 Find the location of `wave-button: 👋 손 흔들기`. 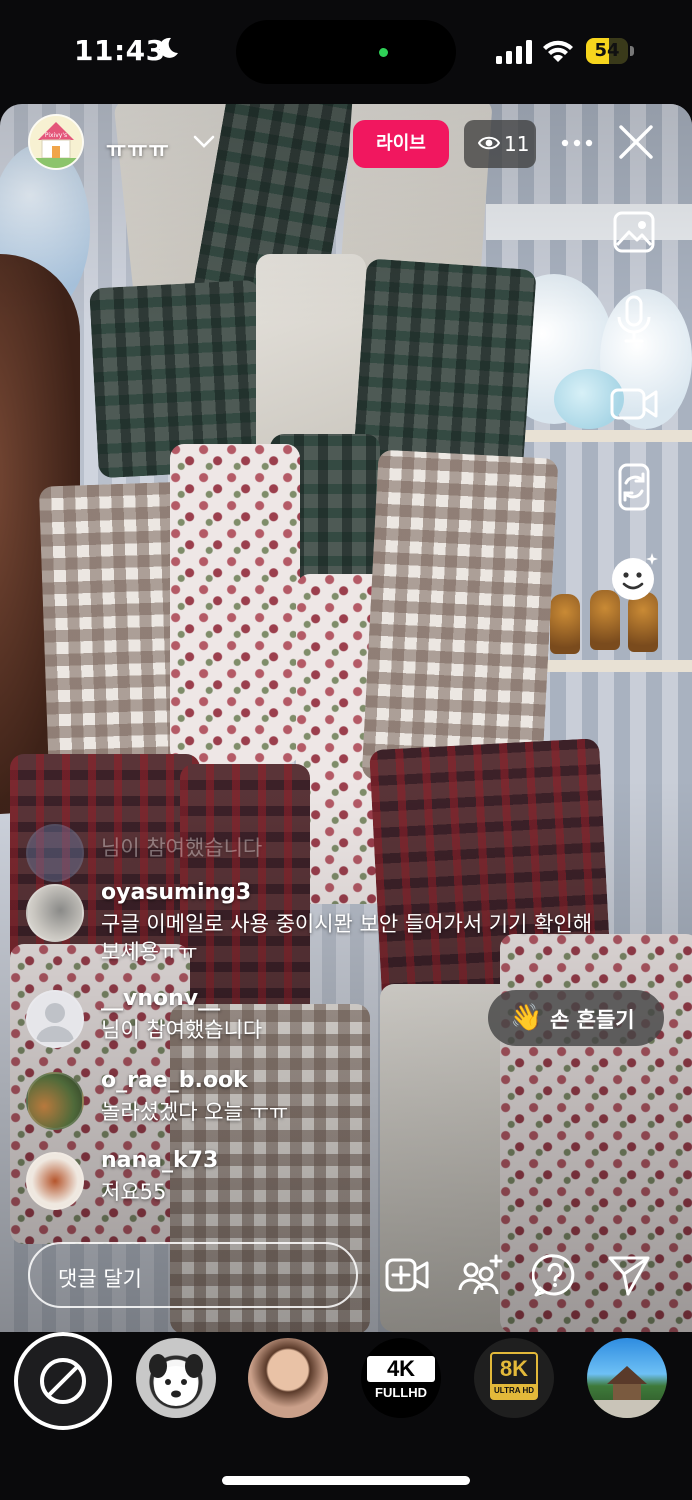

wave-button: 👋 손 흔들기 is located at coordinates (576, 1018).